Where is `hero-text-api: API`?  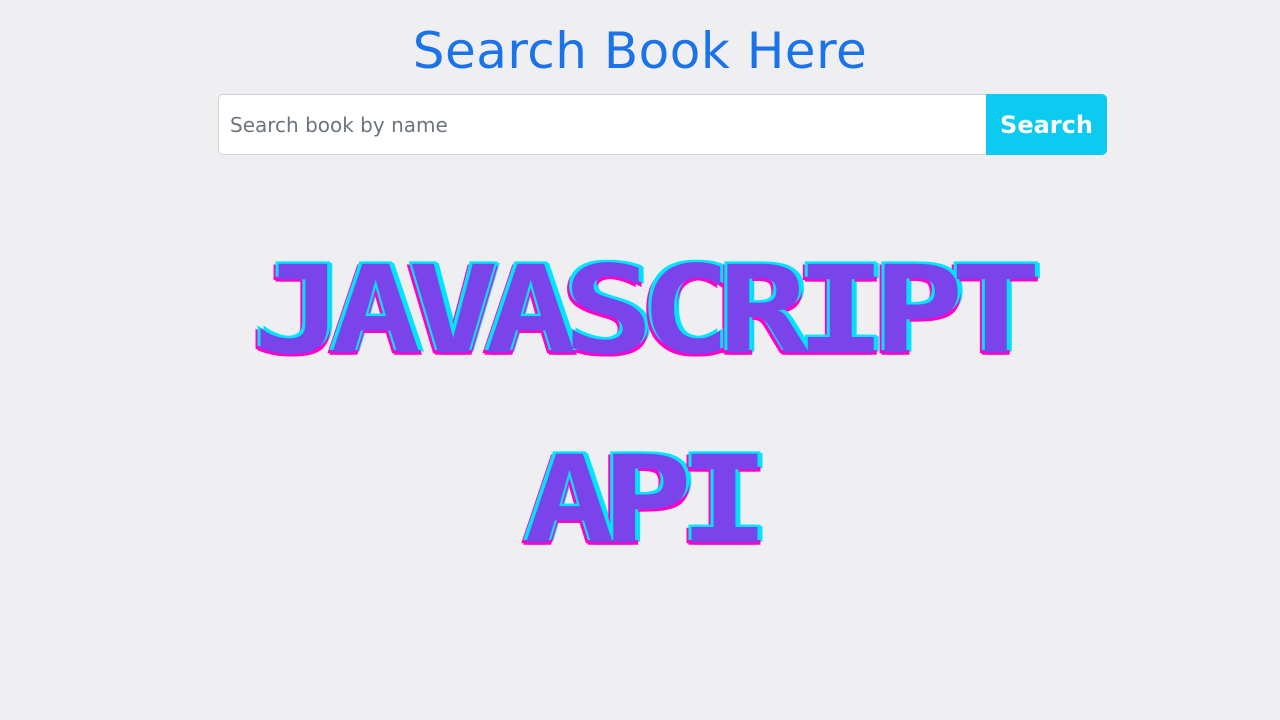 hero-text-api: API is located at coordinates (647, 500).